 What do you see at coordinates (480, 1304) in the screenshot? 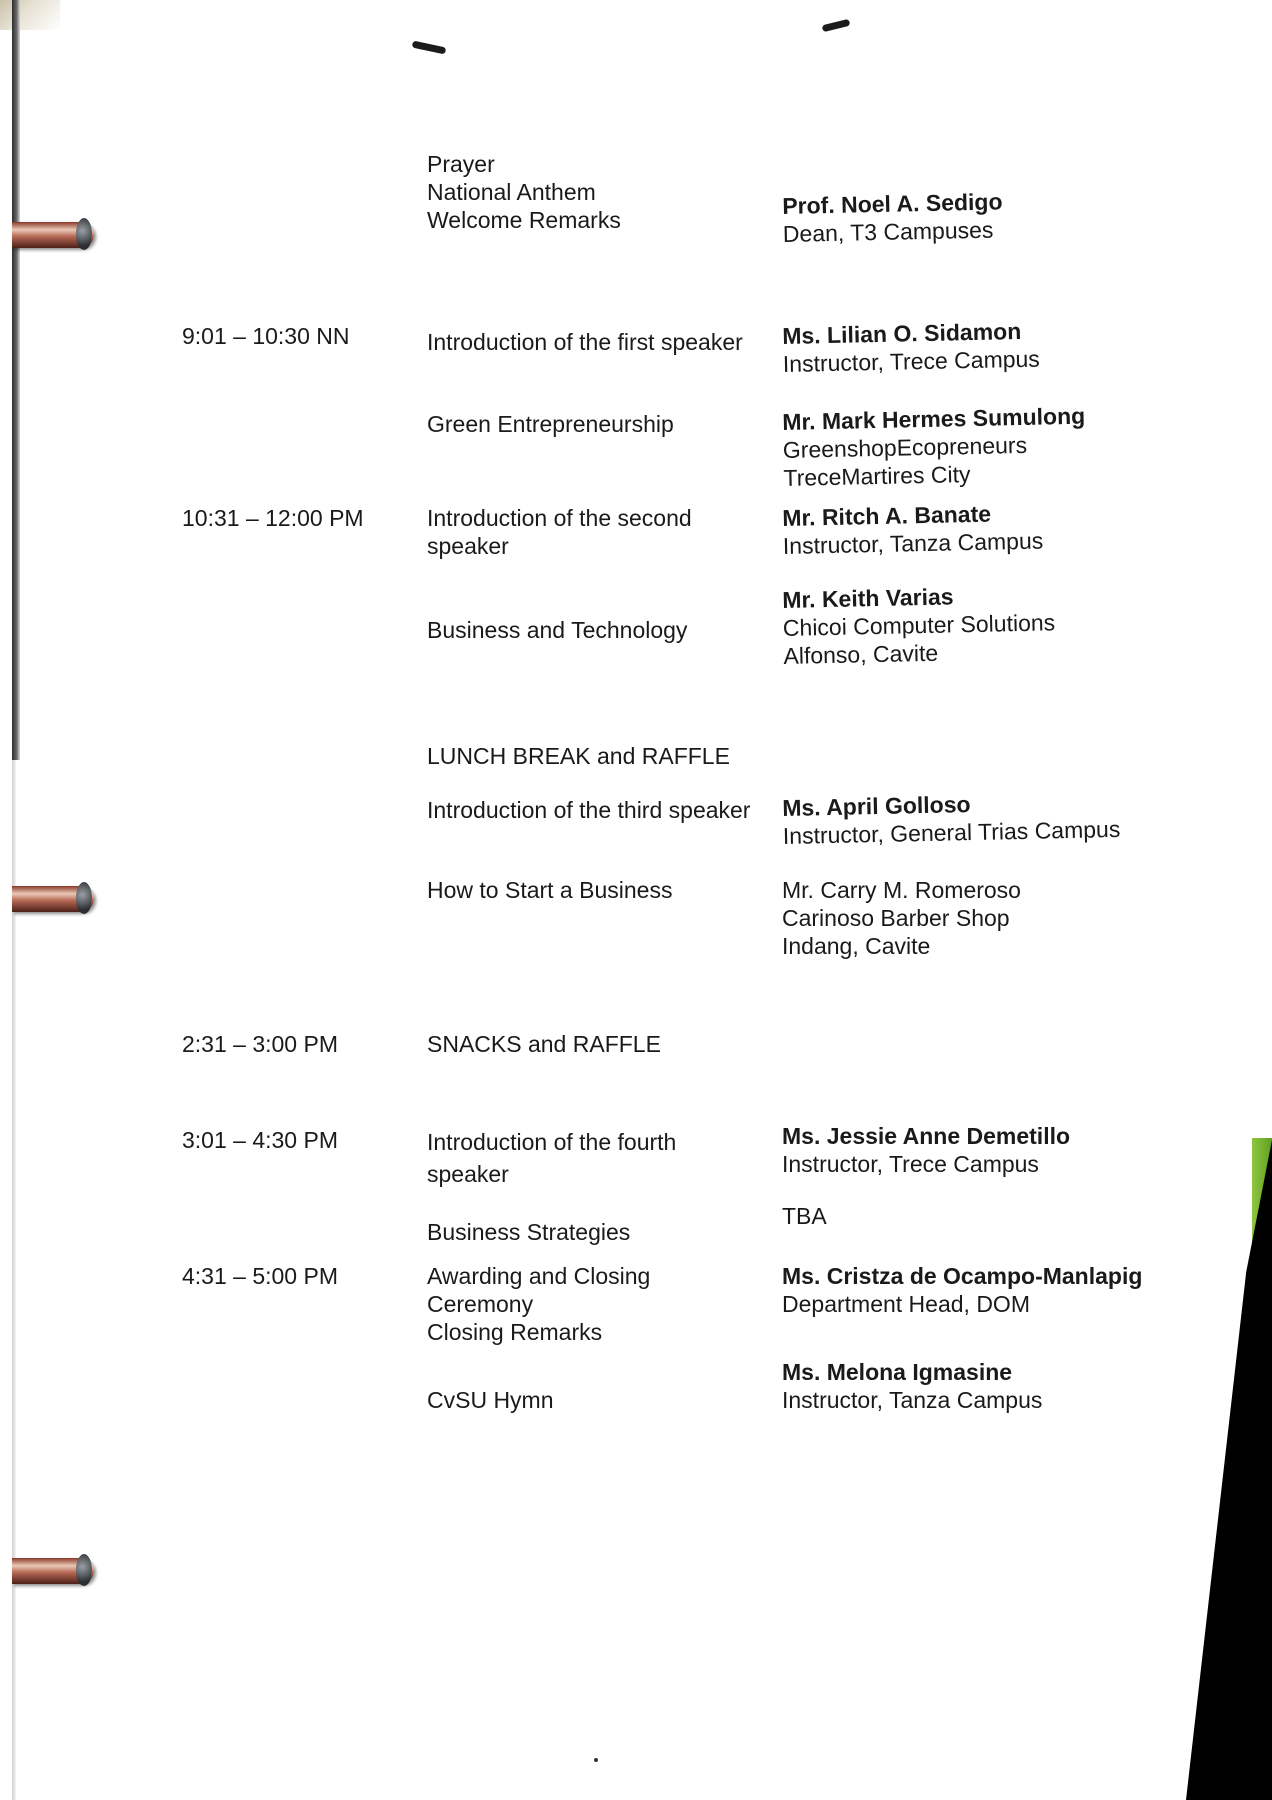
I see `activity-line: Ceremony` at bounding box center [480, 1304].